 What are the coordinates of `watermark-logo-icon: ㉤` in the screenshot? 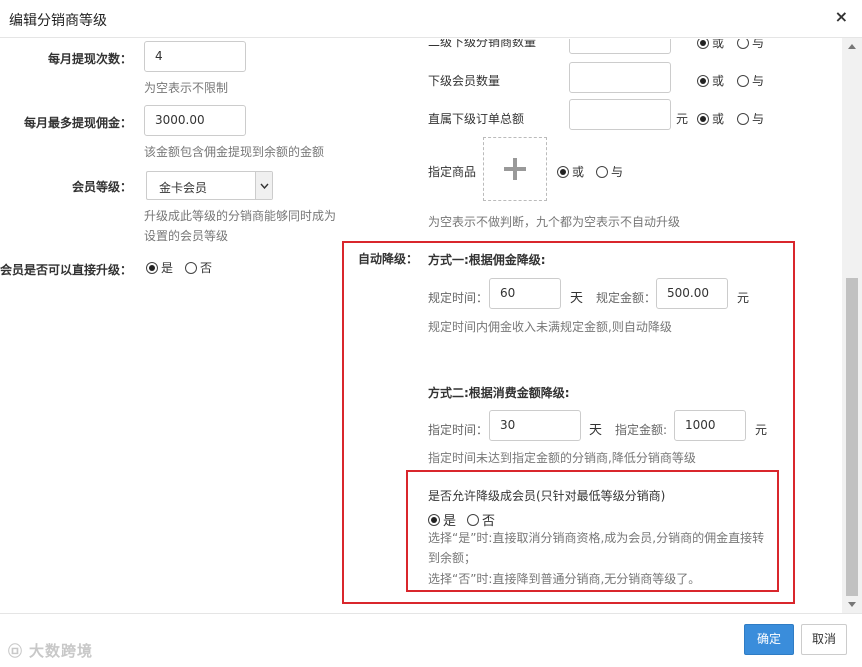 It's located at (15, 652).